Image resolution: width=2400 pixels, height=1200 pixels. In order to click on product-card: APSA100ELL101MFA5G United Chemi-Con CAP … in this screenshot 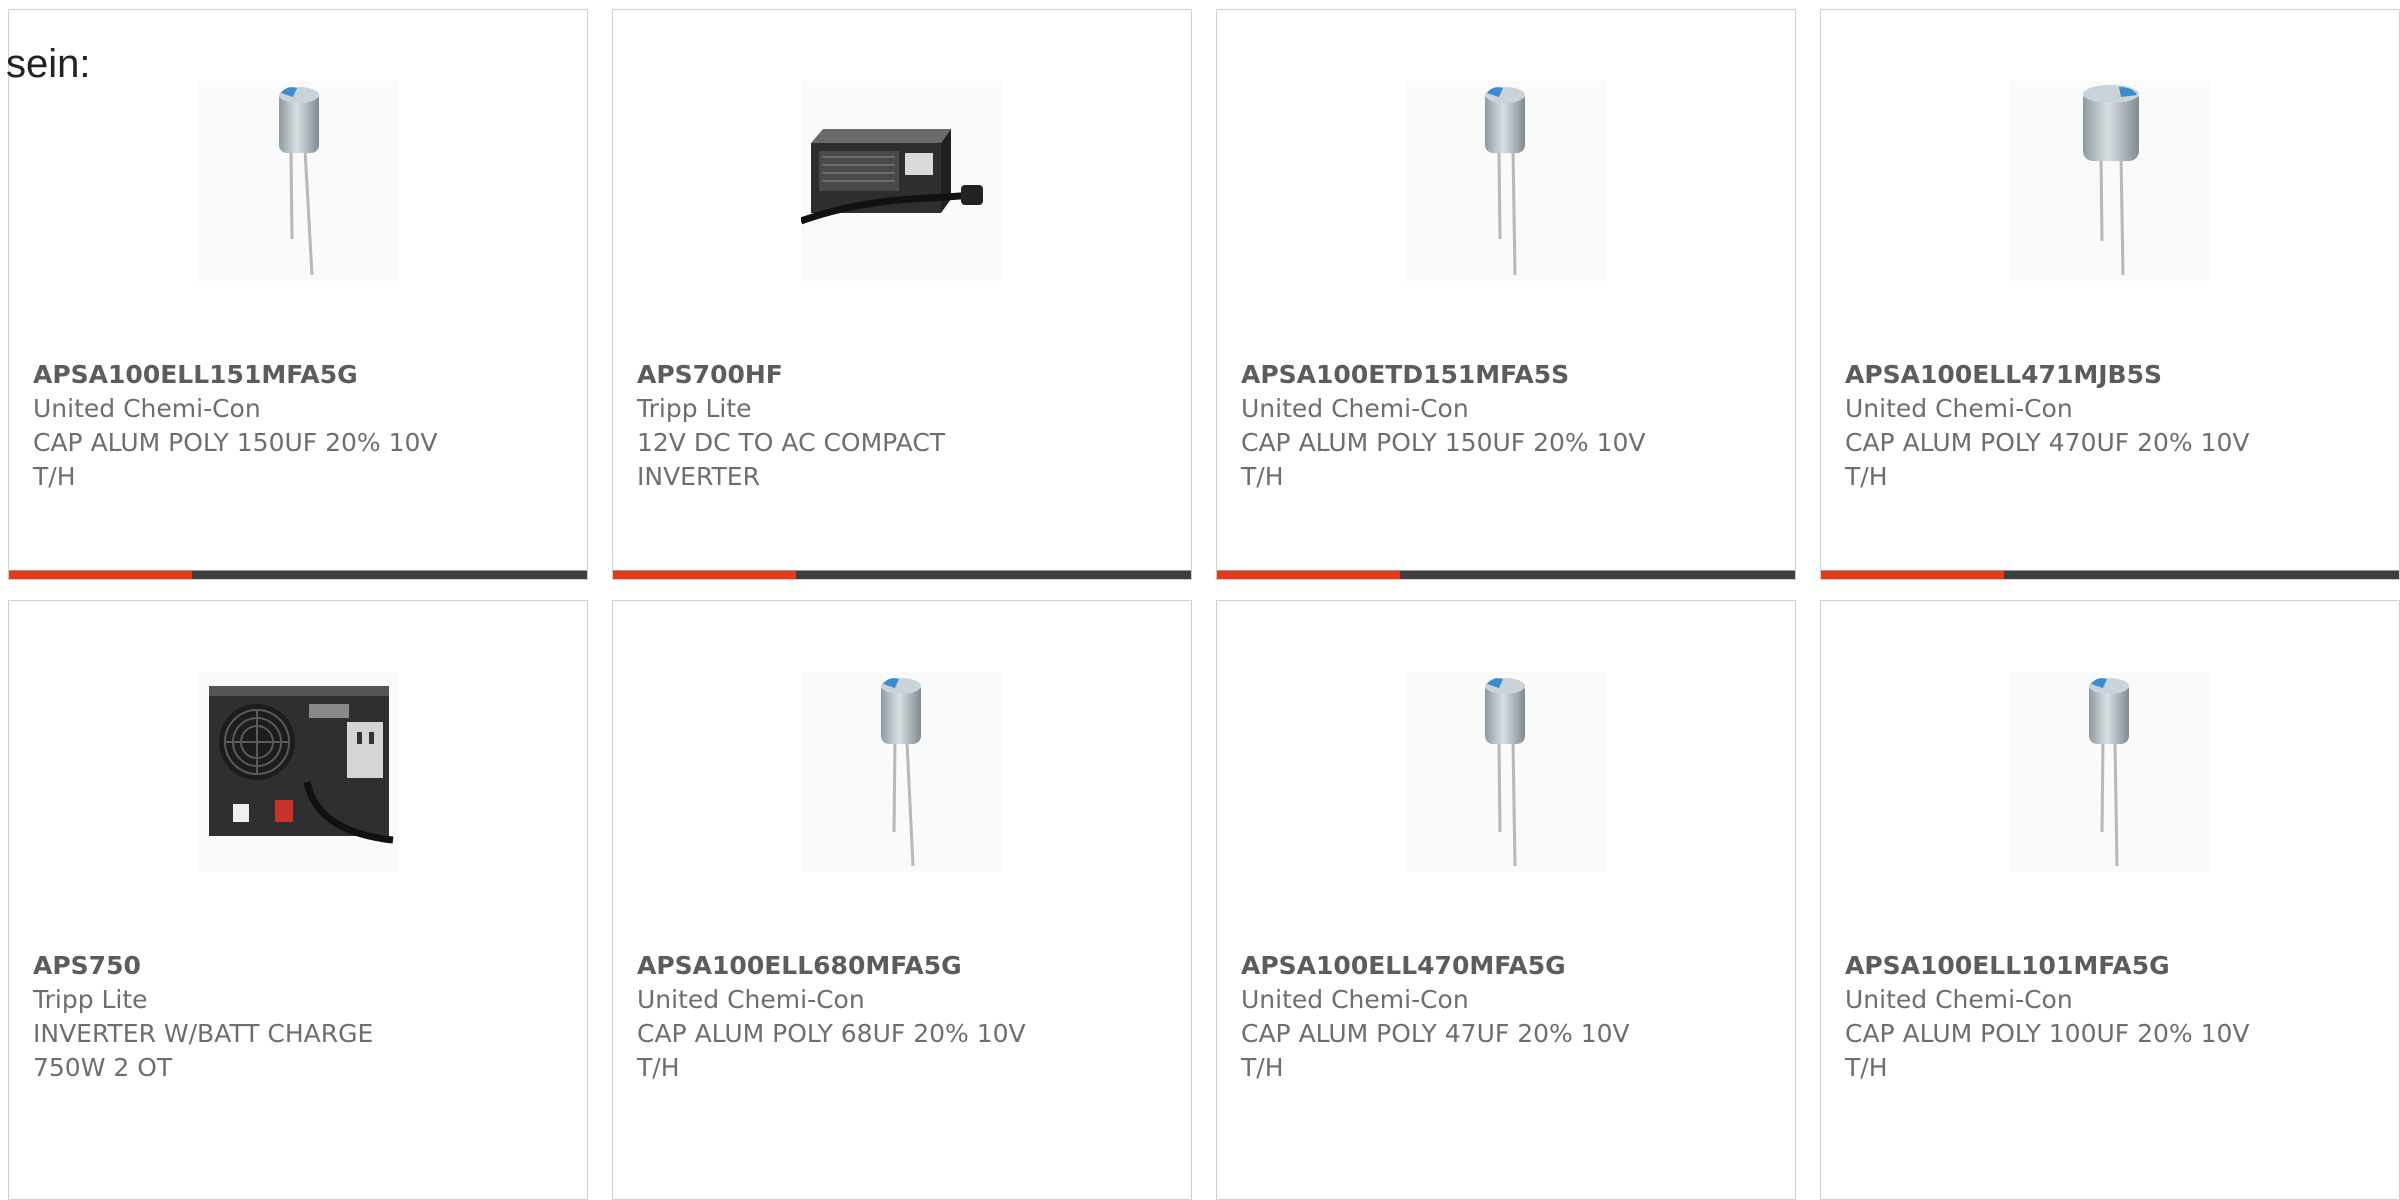, I will do `click(2110, 900)`.